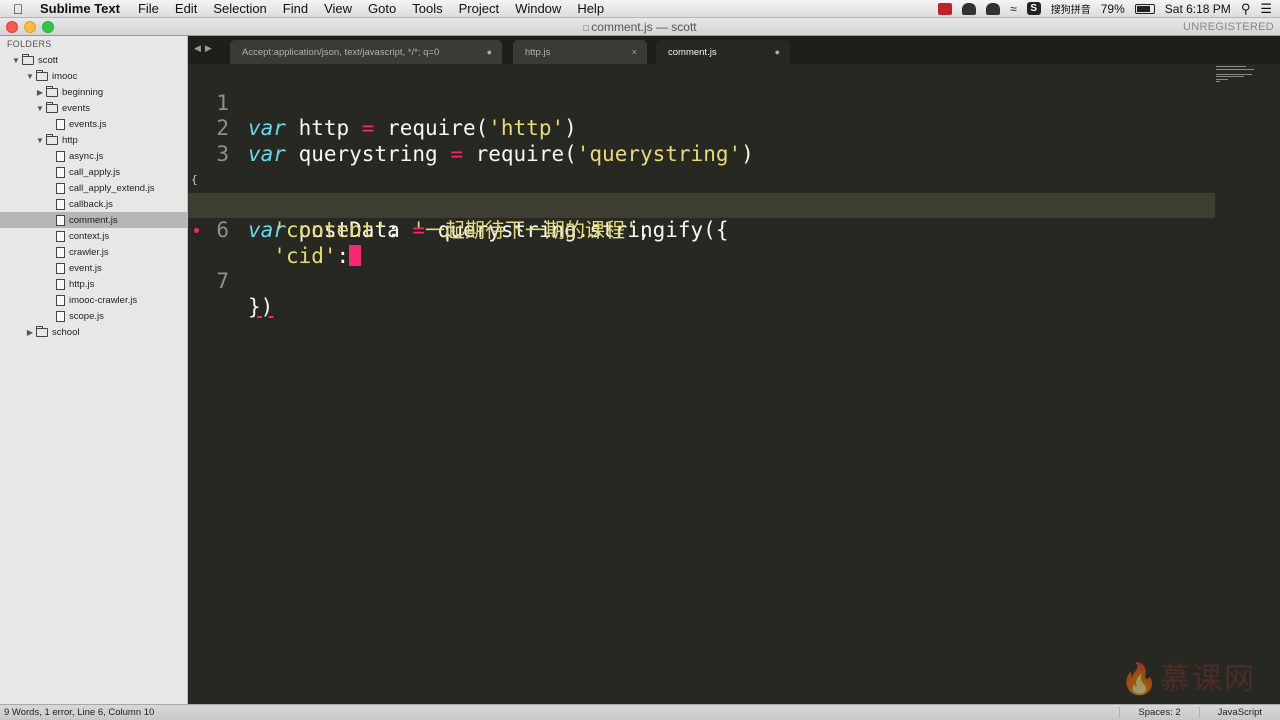 This screenshot has width=1280, height=720. I want to click on clock: Sat 6:18 PM, so click(1198, 9).